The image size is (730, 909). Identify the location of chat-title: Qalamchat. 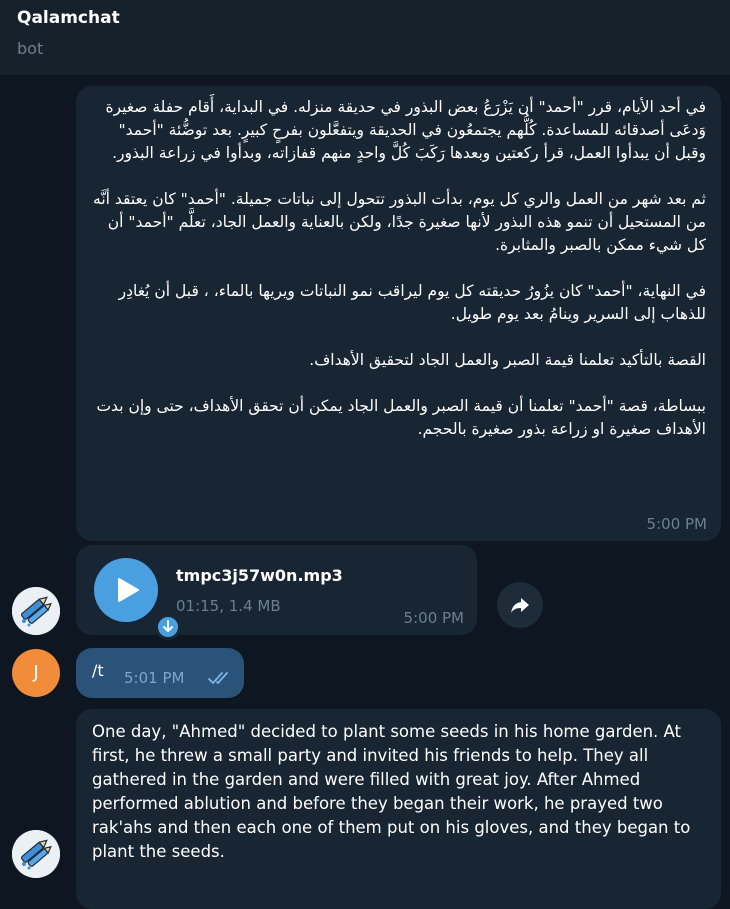
(68, 18).